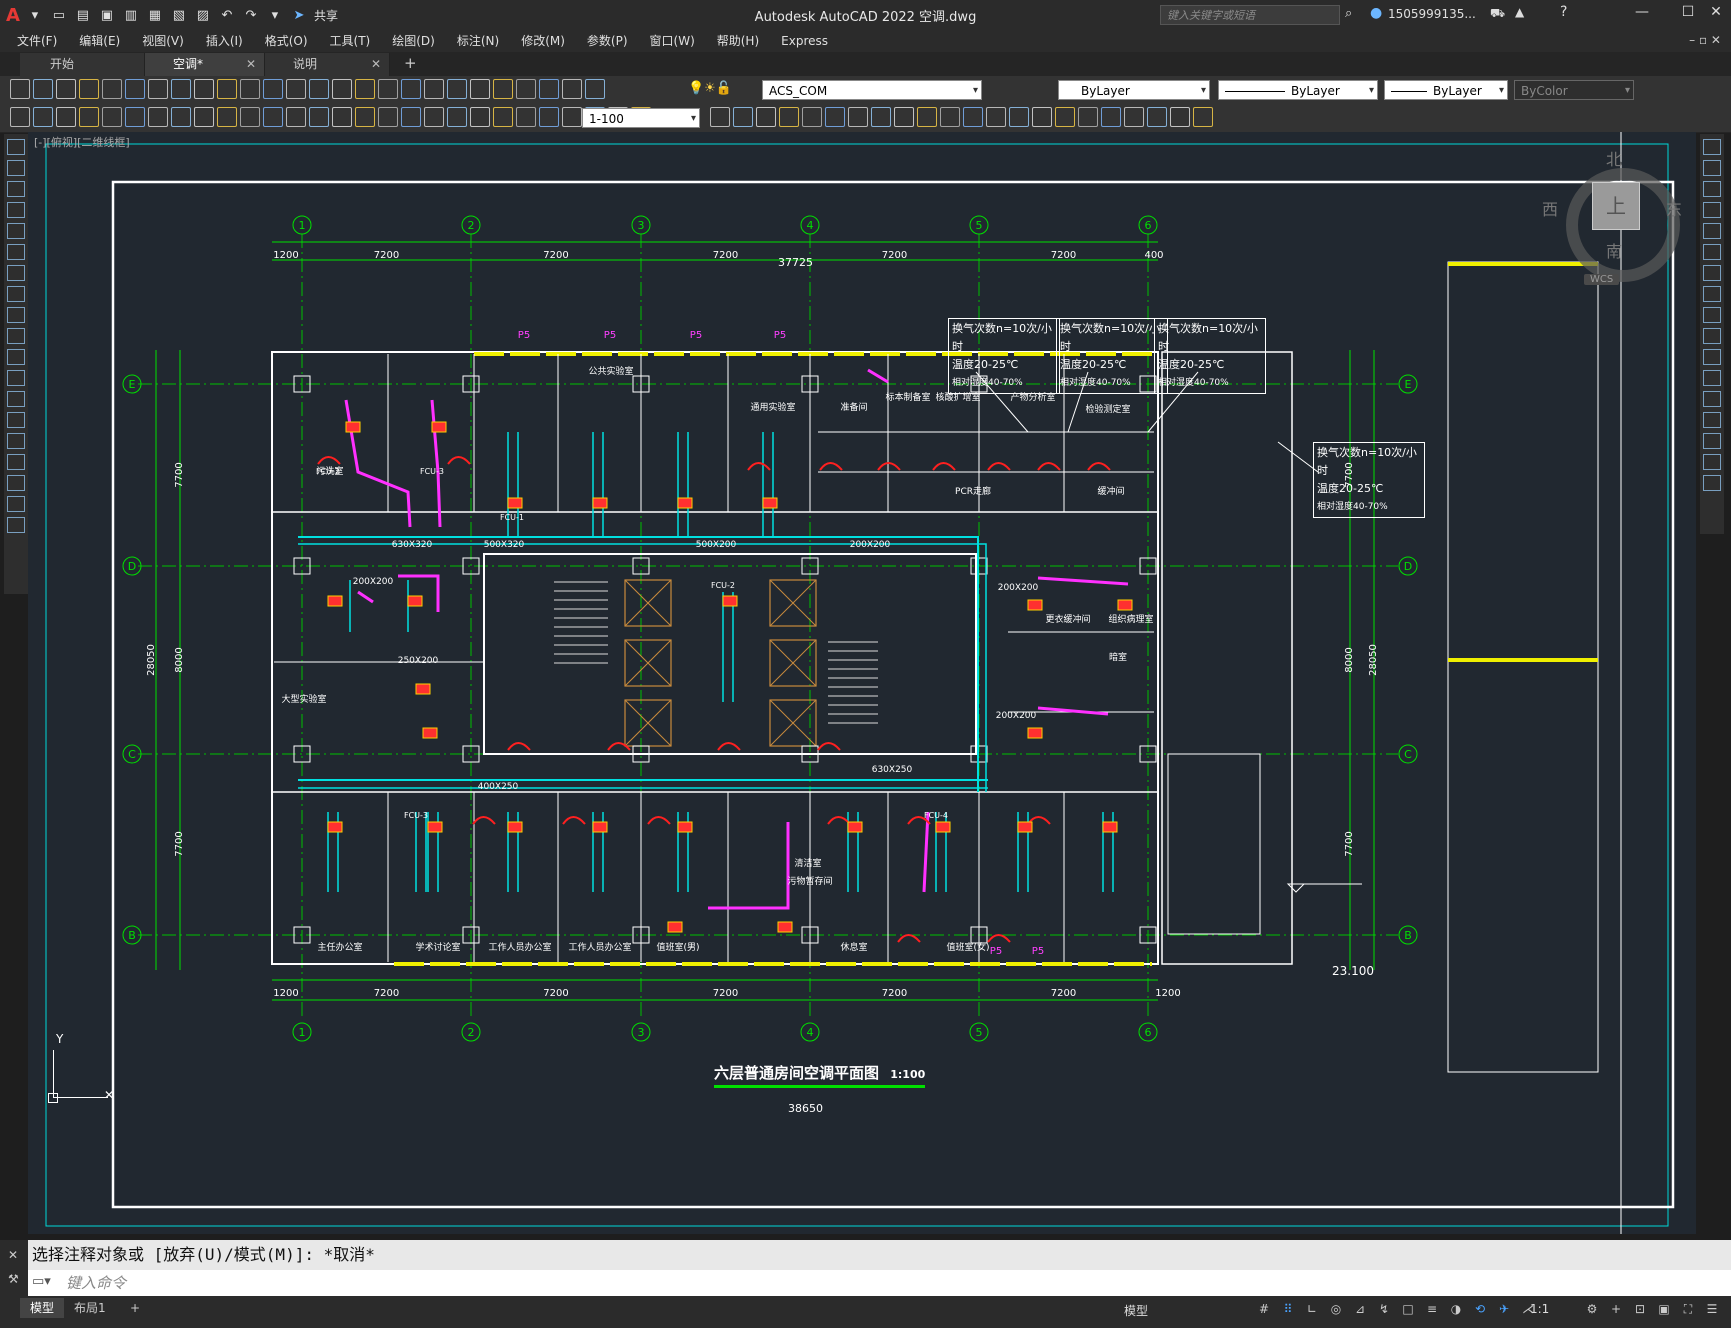  What do you see at coordinates (572, 89) in the screenshot?
I see `new-icon` at bounding box center [572, 89].